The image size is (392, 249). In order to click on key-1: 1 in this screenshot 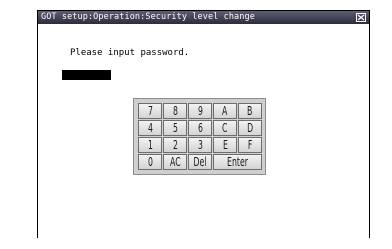, I will do `click(150, 145)`.